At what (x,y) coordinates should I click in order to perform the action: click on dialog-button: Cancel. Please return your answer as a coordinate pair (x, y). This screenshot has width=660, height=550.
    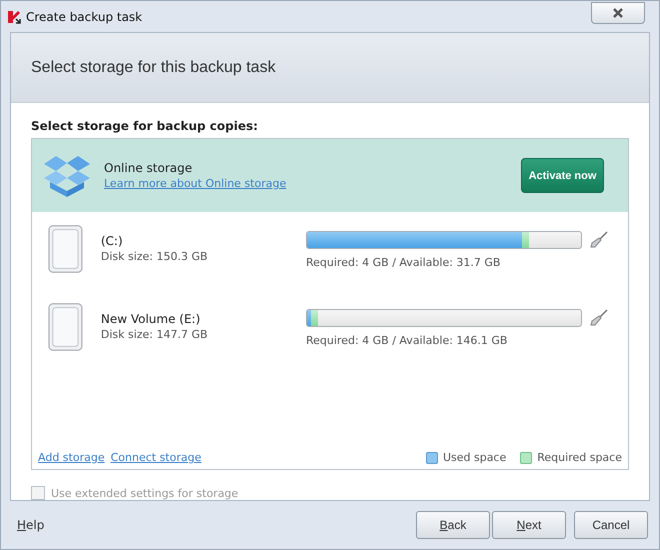
    Looking at the image, I should click on (611, 525).